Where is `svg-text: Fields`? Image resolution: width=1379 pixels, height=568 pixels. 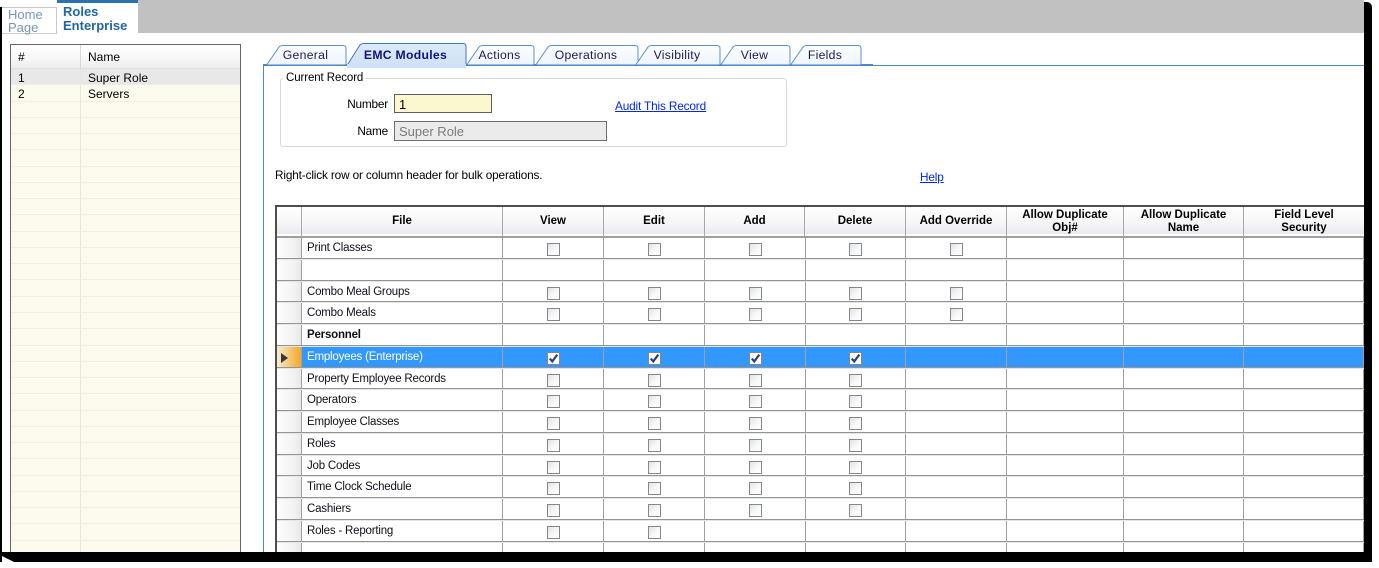
svg-text: Fields is located at coordinates (825, 55).